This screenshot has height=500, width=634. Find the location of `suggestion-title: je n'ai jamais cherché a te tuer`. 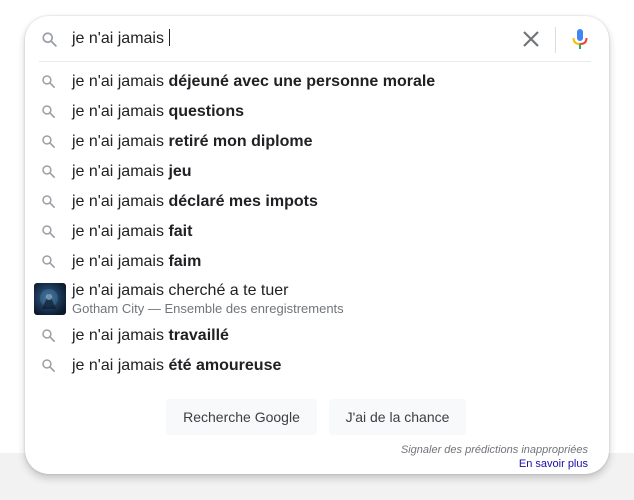

suggestion-title: je n'ai jamais cherché a te tuer is located at coordinates (180, 290).